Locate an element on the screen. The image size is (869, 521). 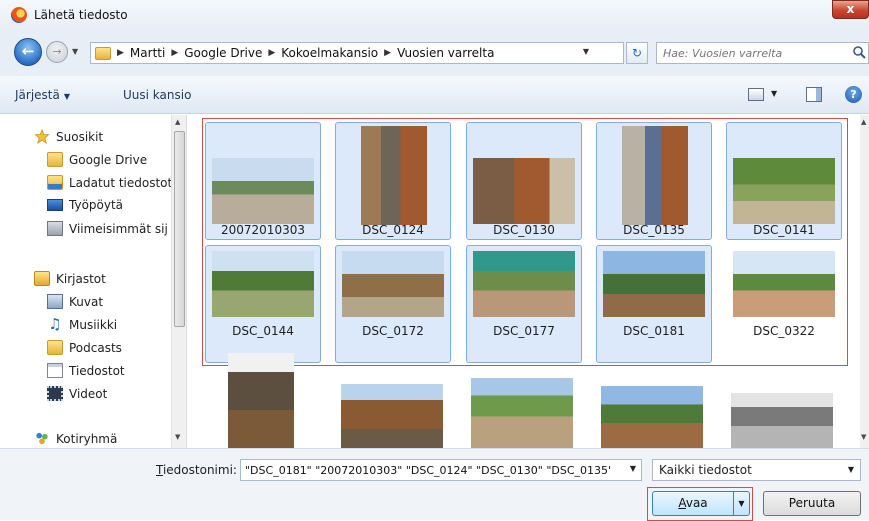
nav-item-label: Ladatut tiedostot is located at coordinates (121, 182).